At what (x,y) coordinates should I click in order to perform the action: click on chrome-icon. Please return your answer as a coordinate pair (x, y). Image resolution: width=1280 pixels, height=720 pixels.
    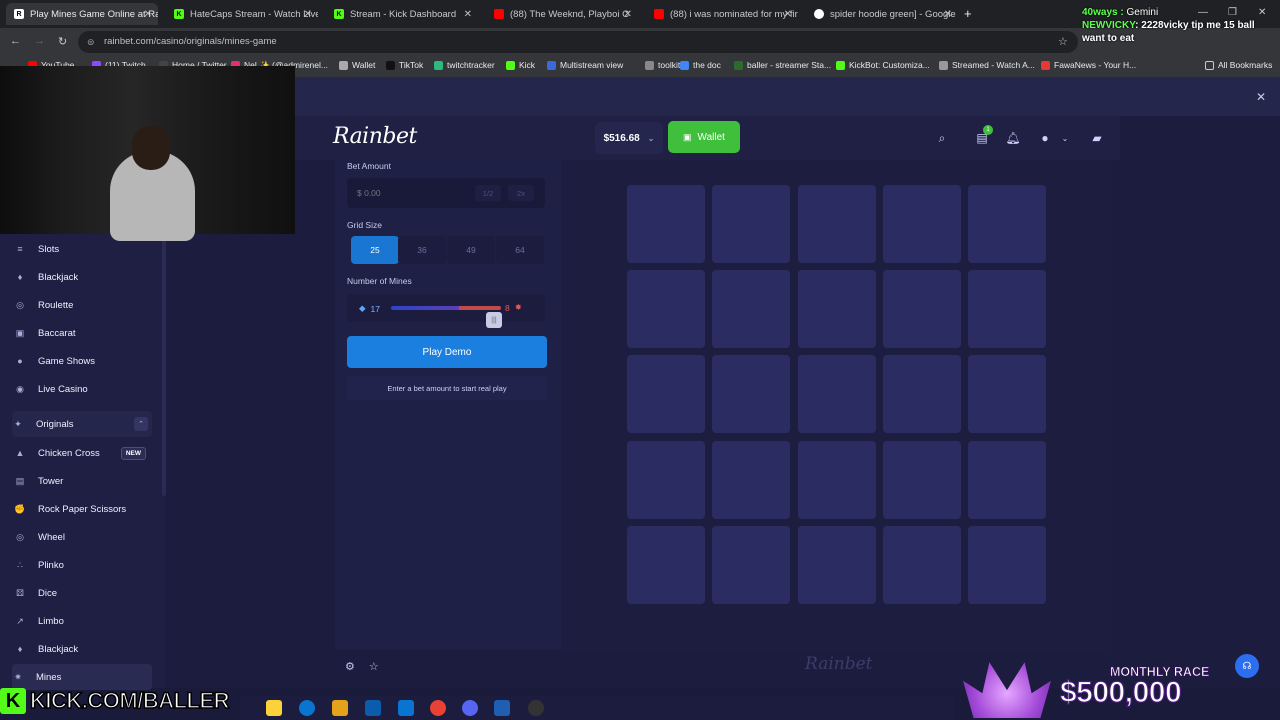
    Looking at the image, I should click on (438, 708).